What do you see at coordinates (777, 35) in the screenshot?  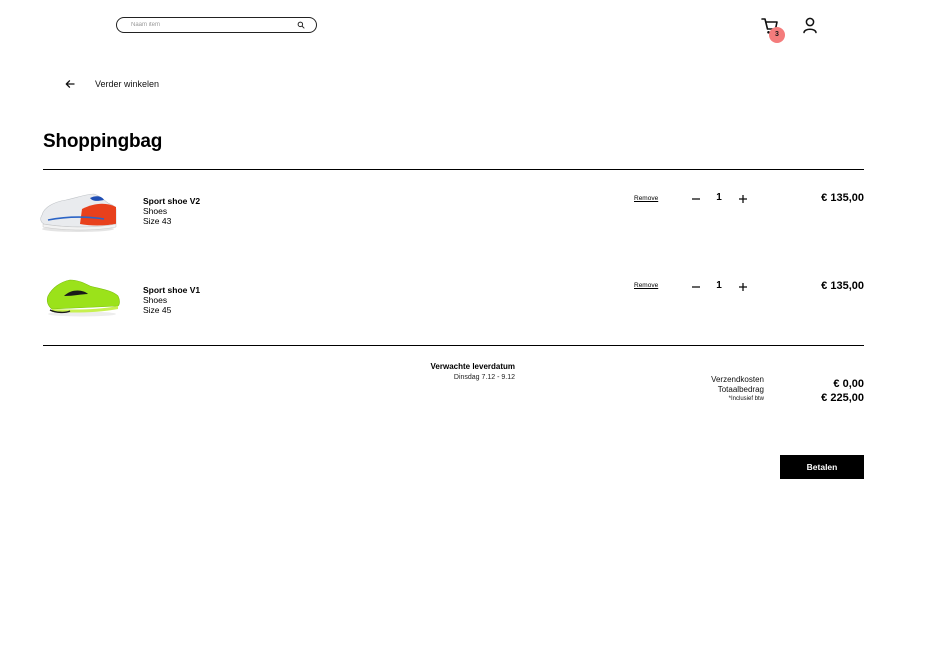 I see `cart-count-badge: 3` at bounding box center [777, 35].